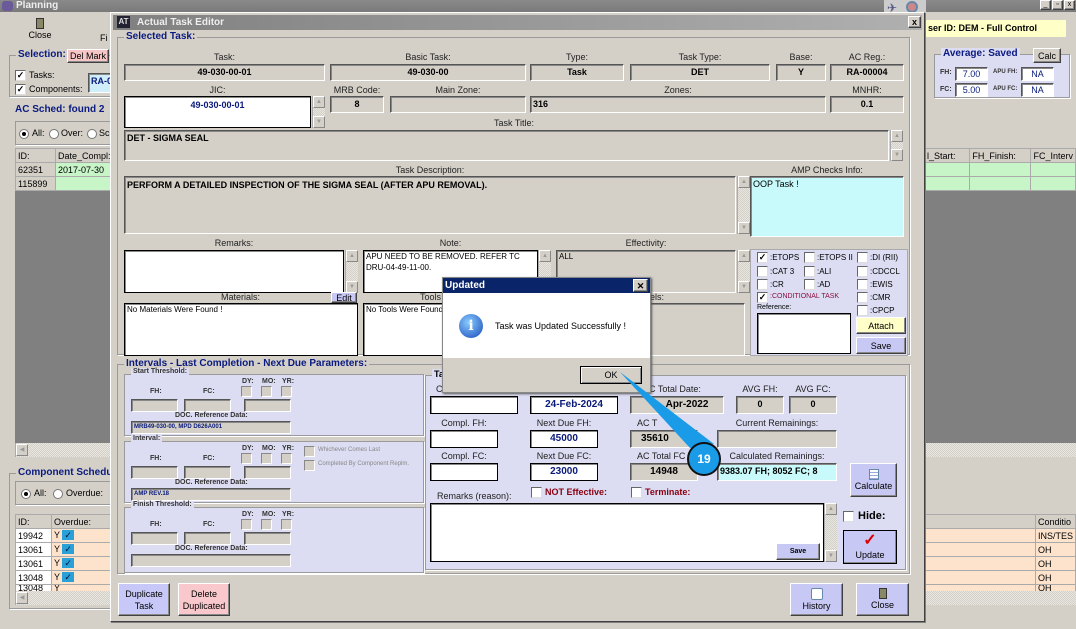  I want to click on callout-pointer, so click(670, 424).